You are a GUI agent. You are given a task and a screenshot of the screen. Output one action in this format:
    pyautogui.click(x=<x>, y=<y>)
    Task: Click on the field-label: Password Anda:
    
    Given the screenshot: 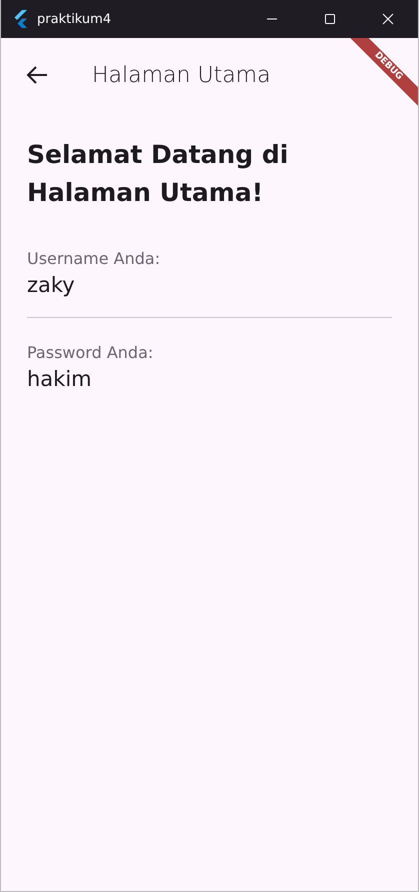 What is the action you would take?
    pyautogui.click(x=90, y=353)
    